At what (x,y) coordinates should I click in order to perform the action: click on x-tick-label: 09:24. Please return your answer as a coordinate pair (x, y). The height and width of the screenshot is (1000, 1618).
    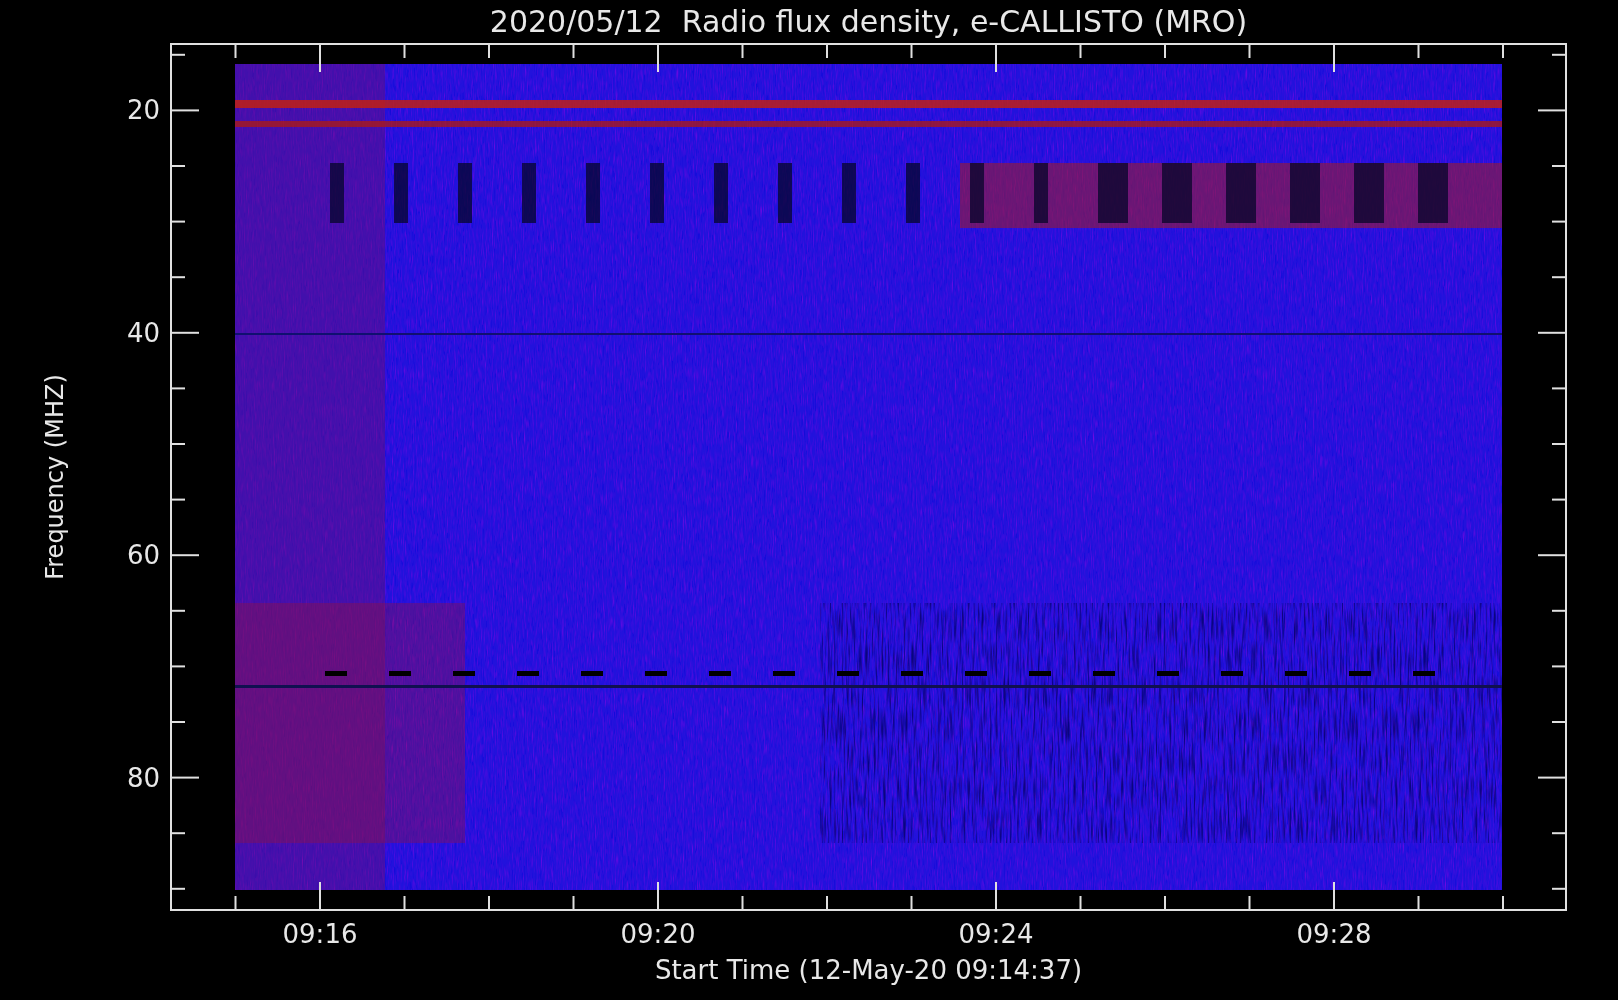
    Looking at the image, I should click on (996, 934).